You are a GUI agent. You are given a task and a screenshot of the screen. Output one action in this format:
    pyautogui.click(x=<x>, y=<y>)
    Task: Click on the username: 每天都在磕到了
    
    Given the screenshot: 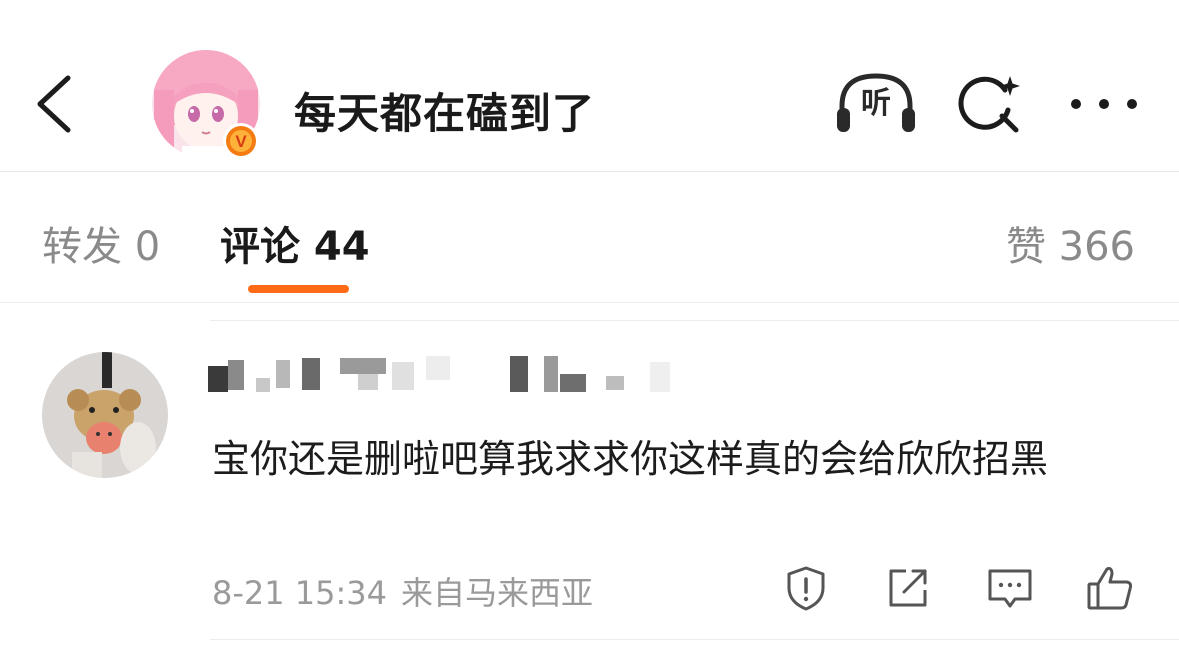 What is the action you would take?
    pyautogui.click(x=444, y=110)
    